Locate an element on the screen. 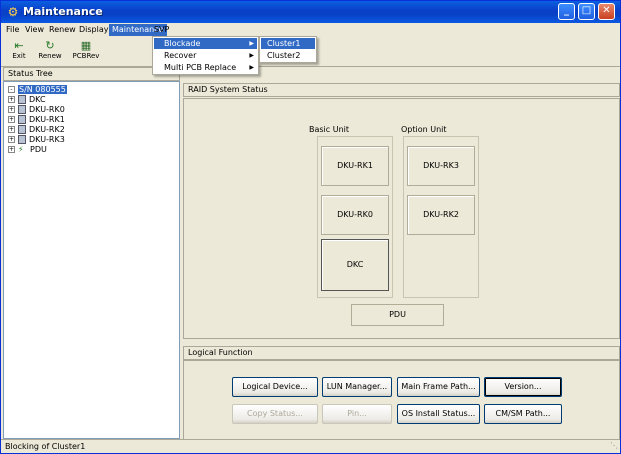 This screenshot has height=454, width=621. blockade-label: Blockade is located at coordinates (182, 43).